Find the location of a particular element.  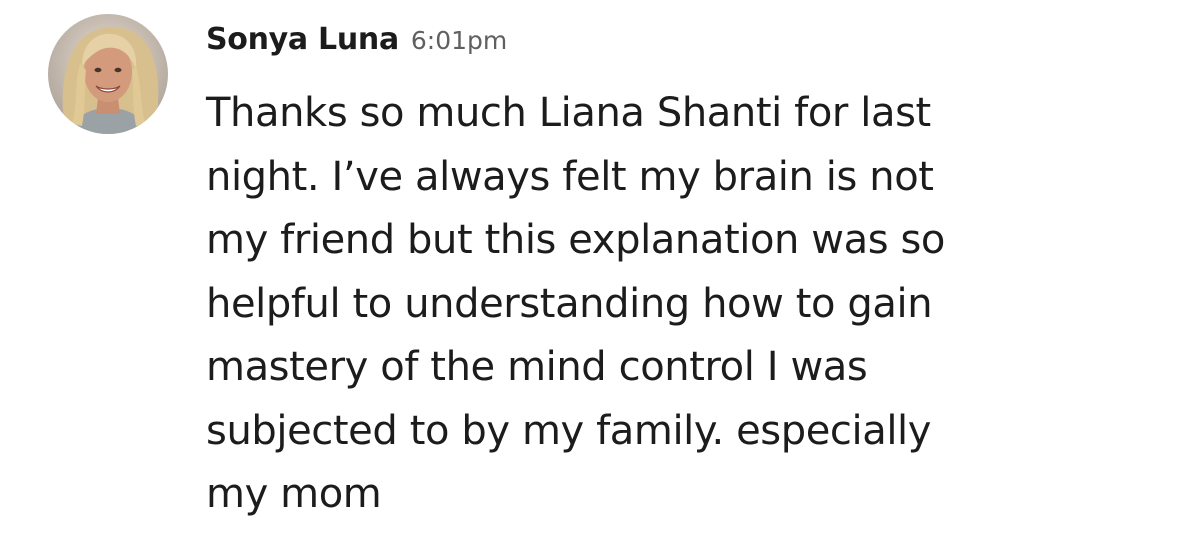

message-text-line: helpful to understanding how to gain is located at coordinates (569, 303).